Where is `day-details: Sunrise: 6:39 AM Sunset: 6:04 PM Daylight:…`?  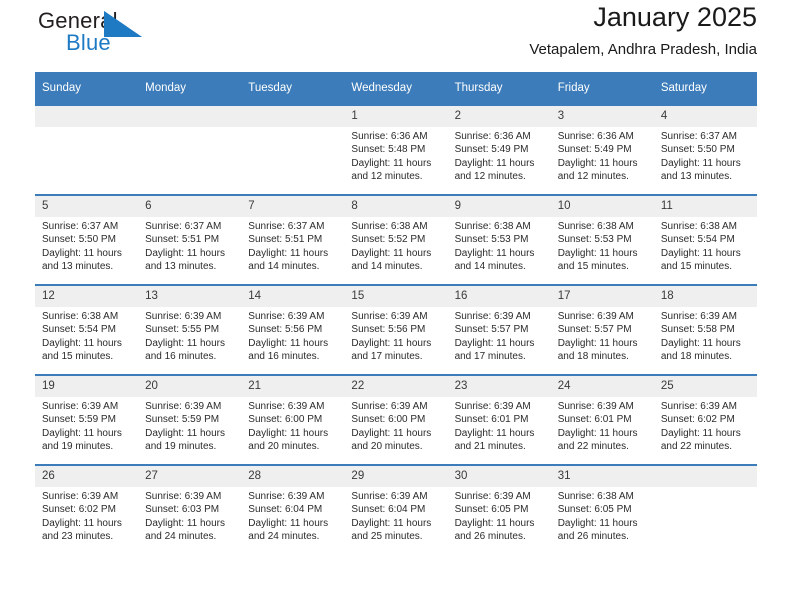 day-details: Sunrise: 6:39 AM Sunset: 6:04 PM Daylight:… is located at coordinates (292, 515).